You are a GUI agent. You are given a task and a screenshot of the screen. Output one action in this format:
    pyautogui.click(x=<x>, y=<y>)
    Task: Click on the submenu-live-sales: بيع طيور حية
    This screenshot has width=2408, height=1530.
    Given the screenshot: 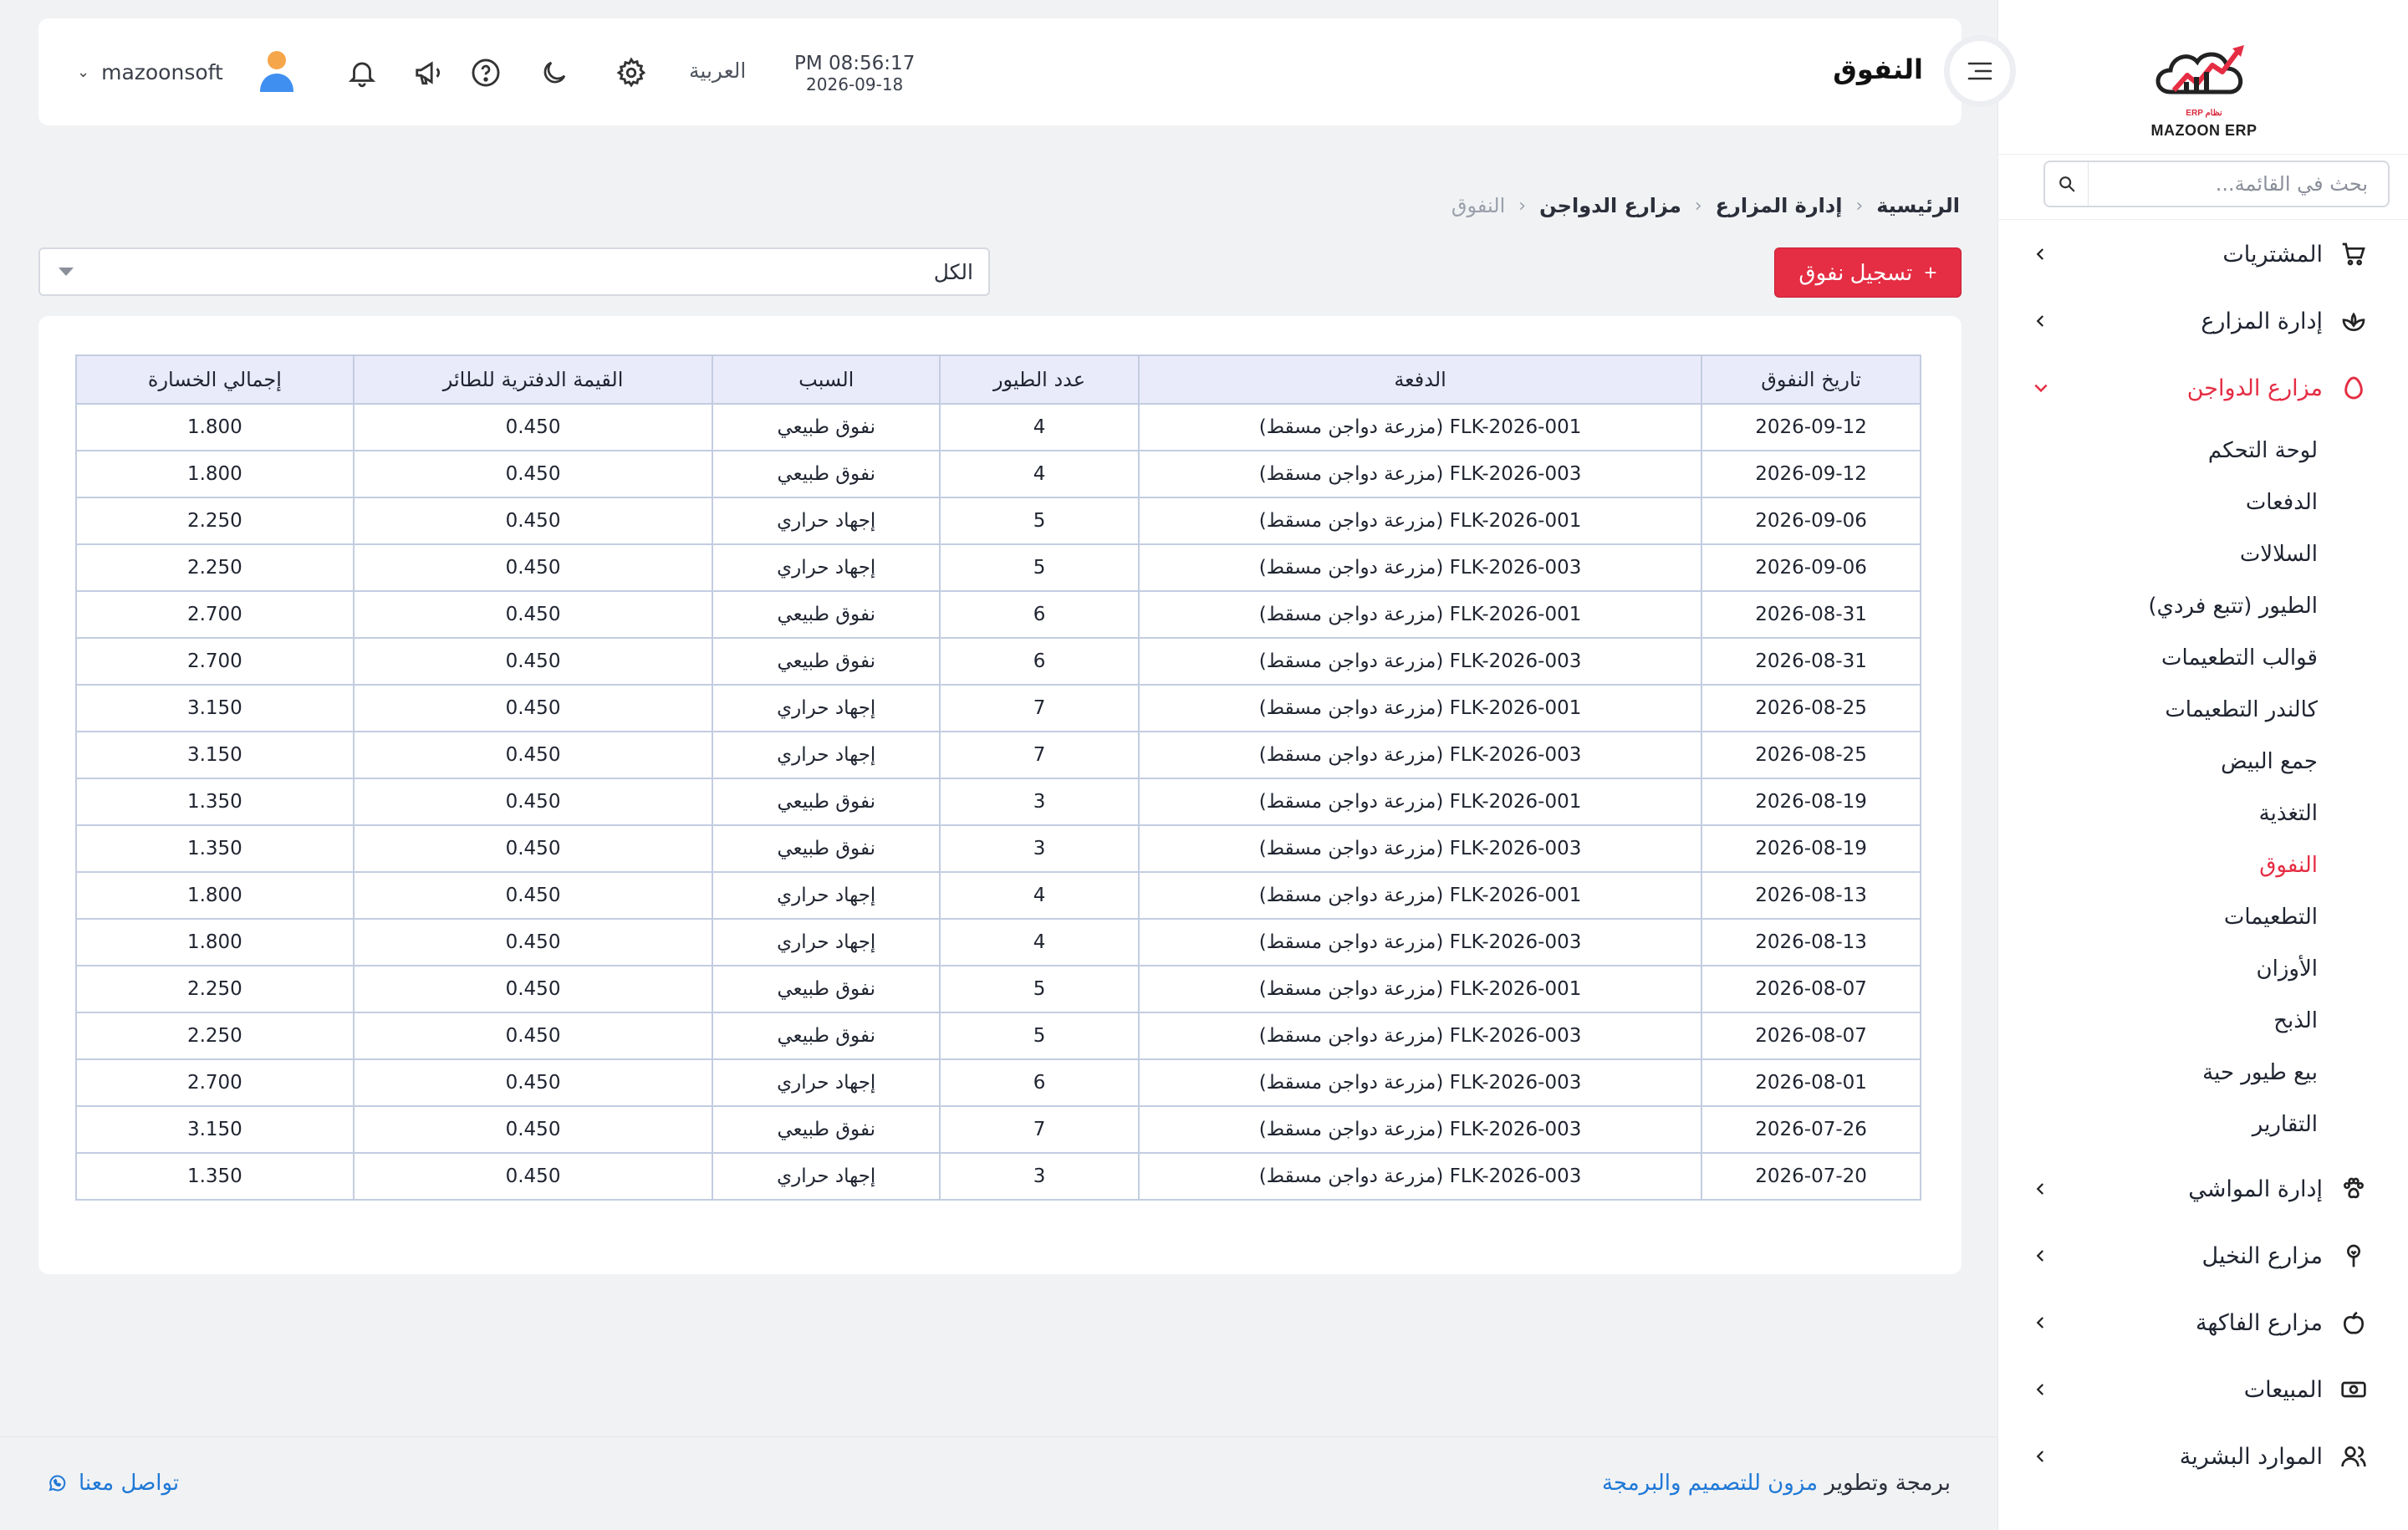 What is the action you would take?
    pyautogui.click(x=2203, y=1073)
    